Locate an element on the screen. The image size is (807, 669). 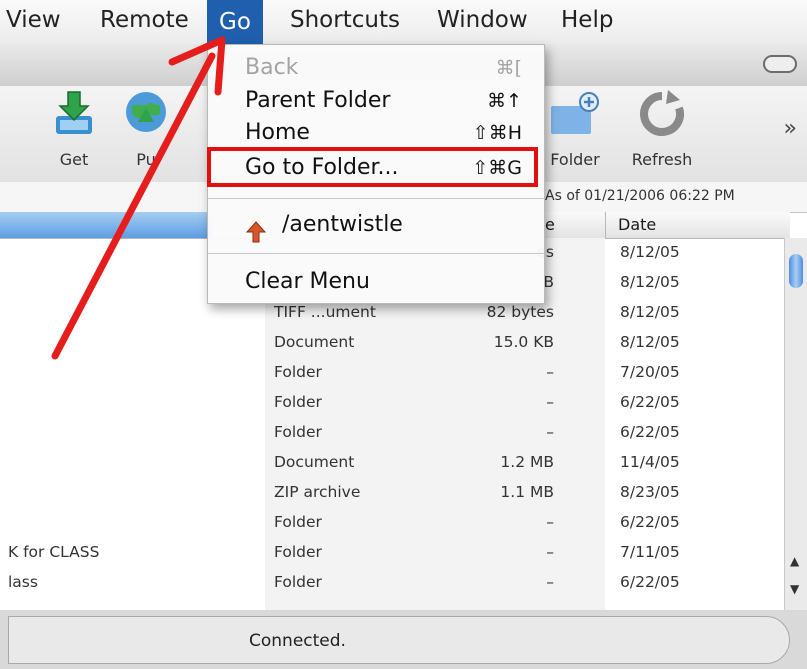
annotation-arrow is located at coordinates (138, 198).